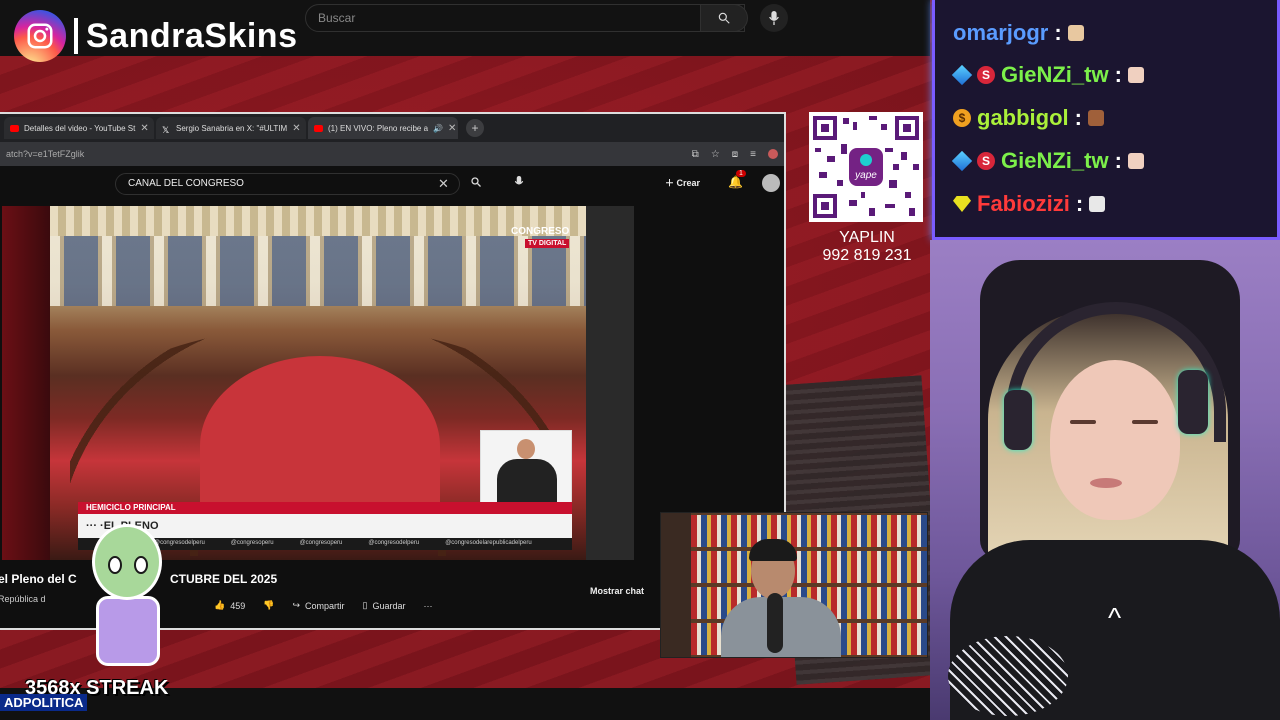 This screenshot has height=720, width=1280. I want to click on yape-number: 992 819 231, so click(867, 255).